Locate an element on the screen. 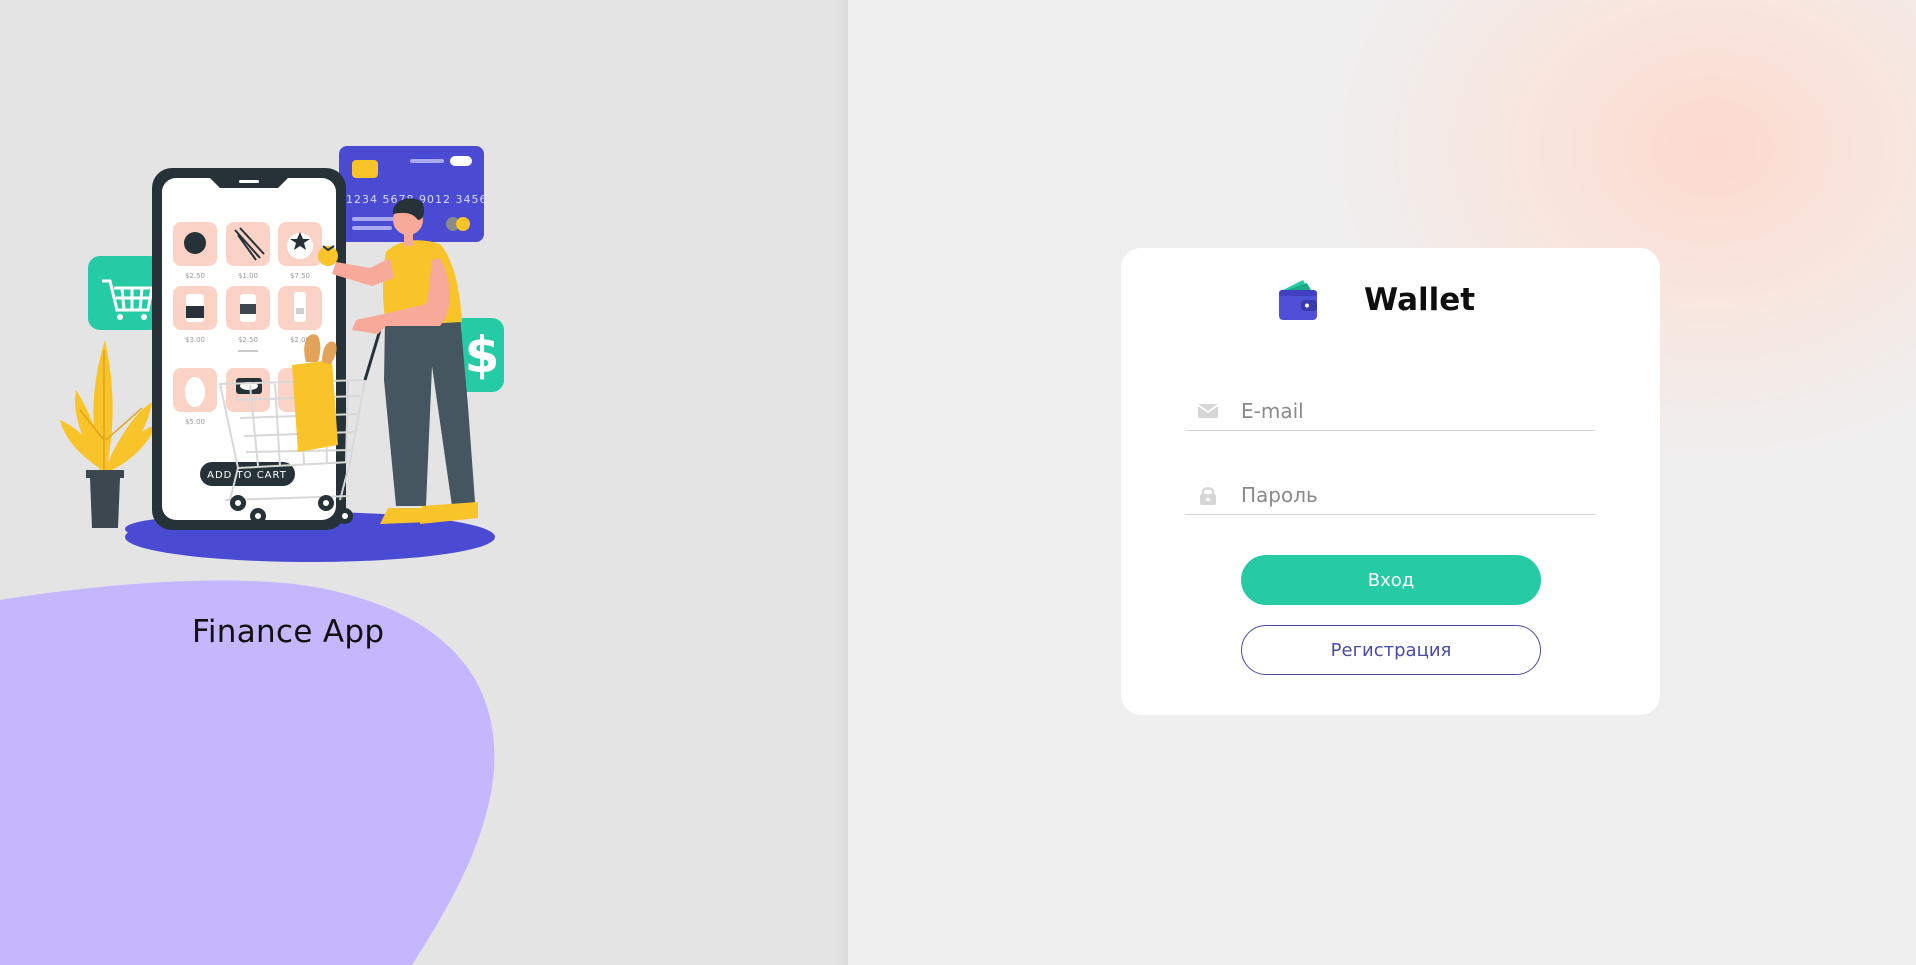 This screenshot has width=1916, height=965. app-name: Finance App is located at coordinates (288, 632).